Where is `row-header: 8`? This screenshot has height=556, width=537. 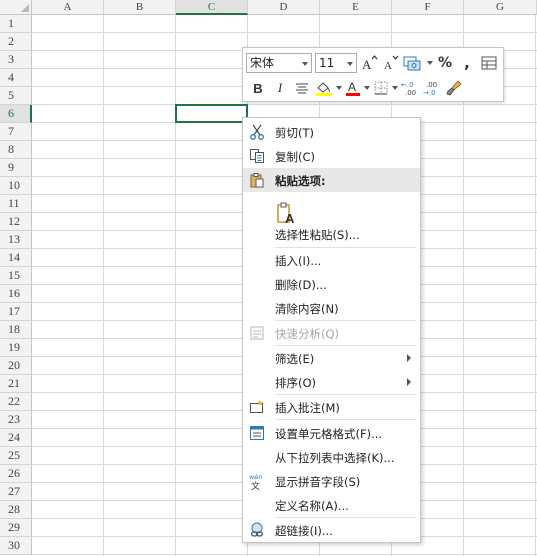
row-header: 8 is located at coordinates (16, 150).